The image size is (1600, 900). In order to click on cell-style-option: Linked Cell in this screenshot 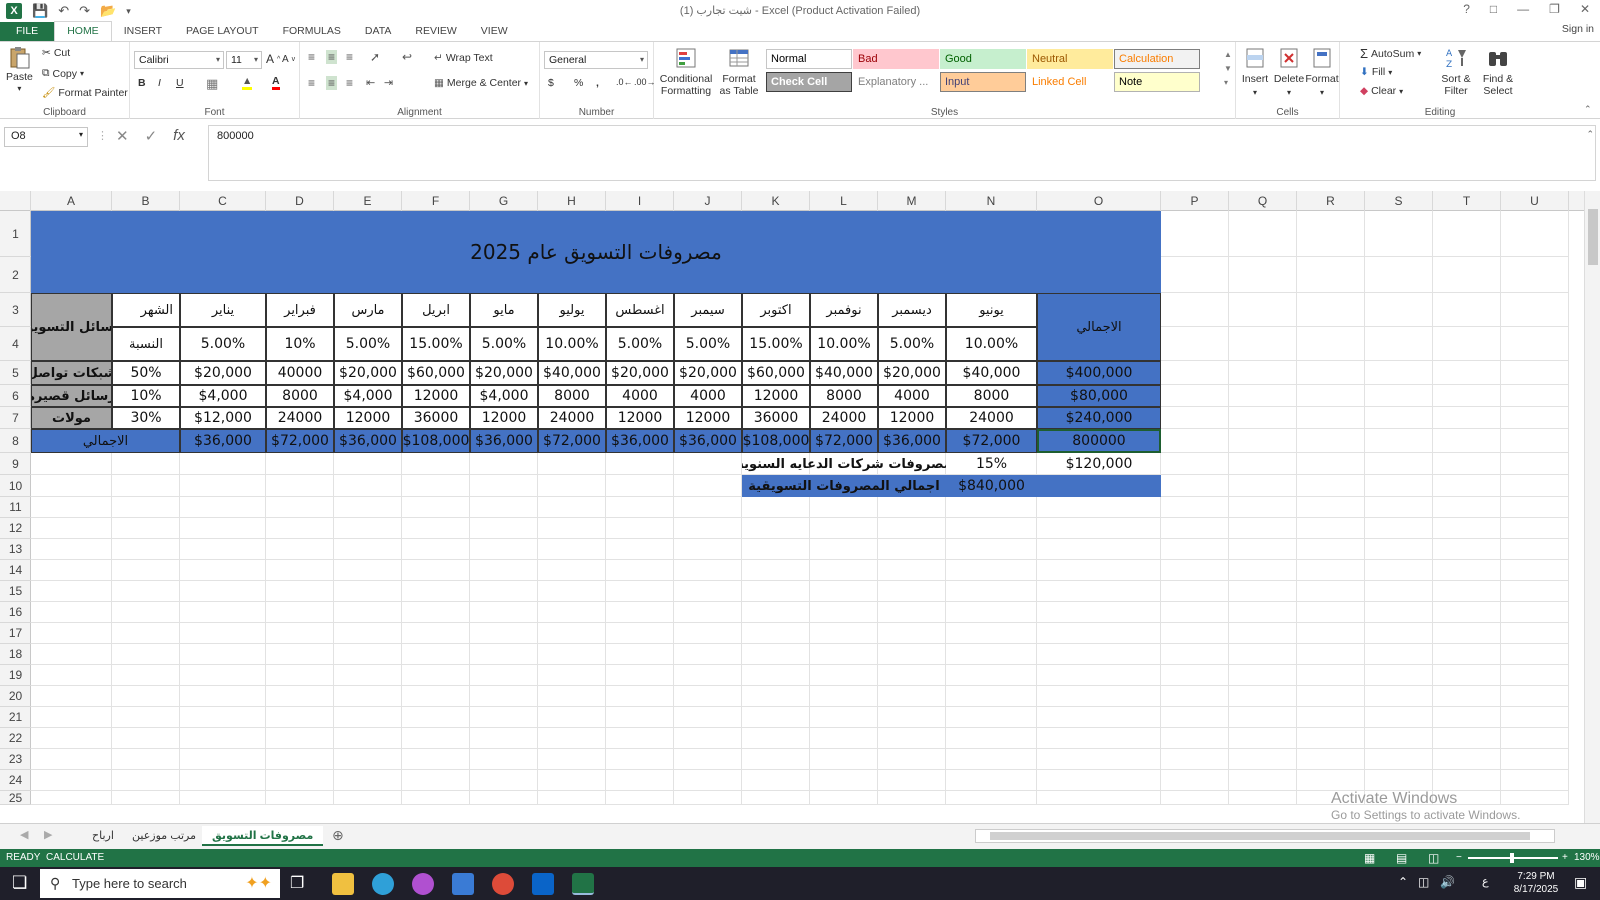, I will do `click(1070, 82)`.